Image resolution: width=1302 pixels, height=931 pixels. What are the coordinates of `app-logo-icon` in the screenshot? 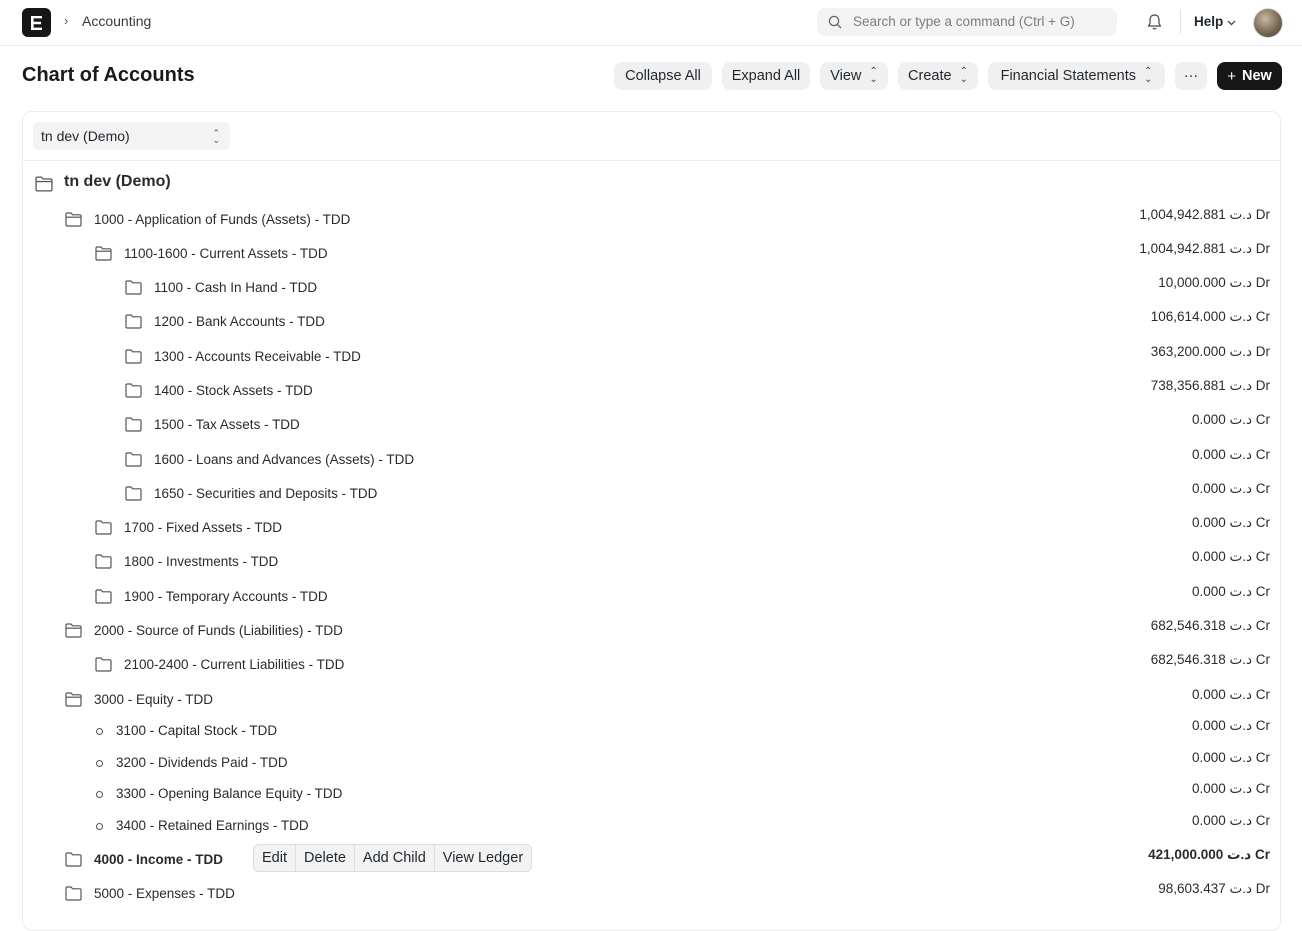 It's located at (36, 22).